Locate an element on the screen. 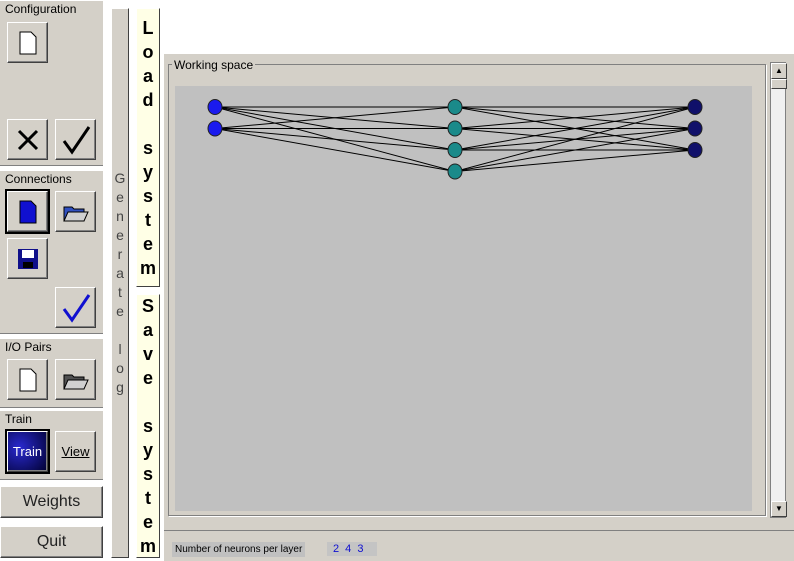 The height and width of the screenshot is (561, 794). scroll-up-button: ▲ is located at coordinates (779, 71).